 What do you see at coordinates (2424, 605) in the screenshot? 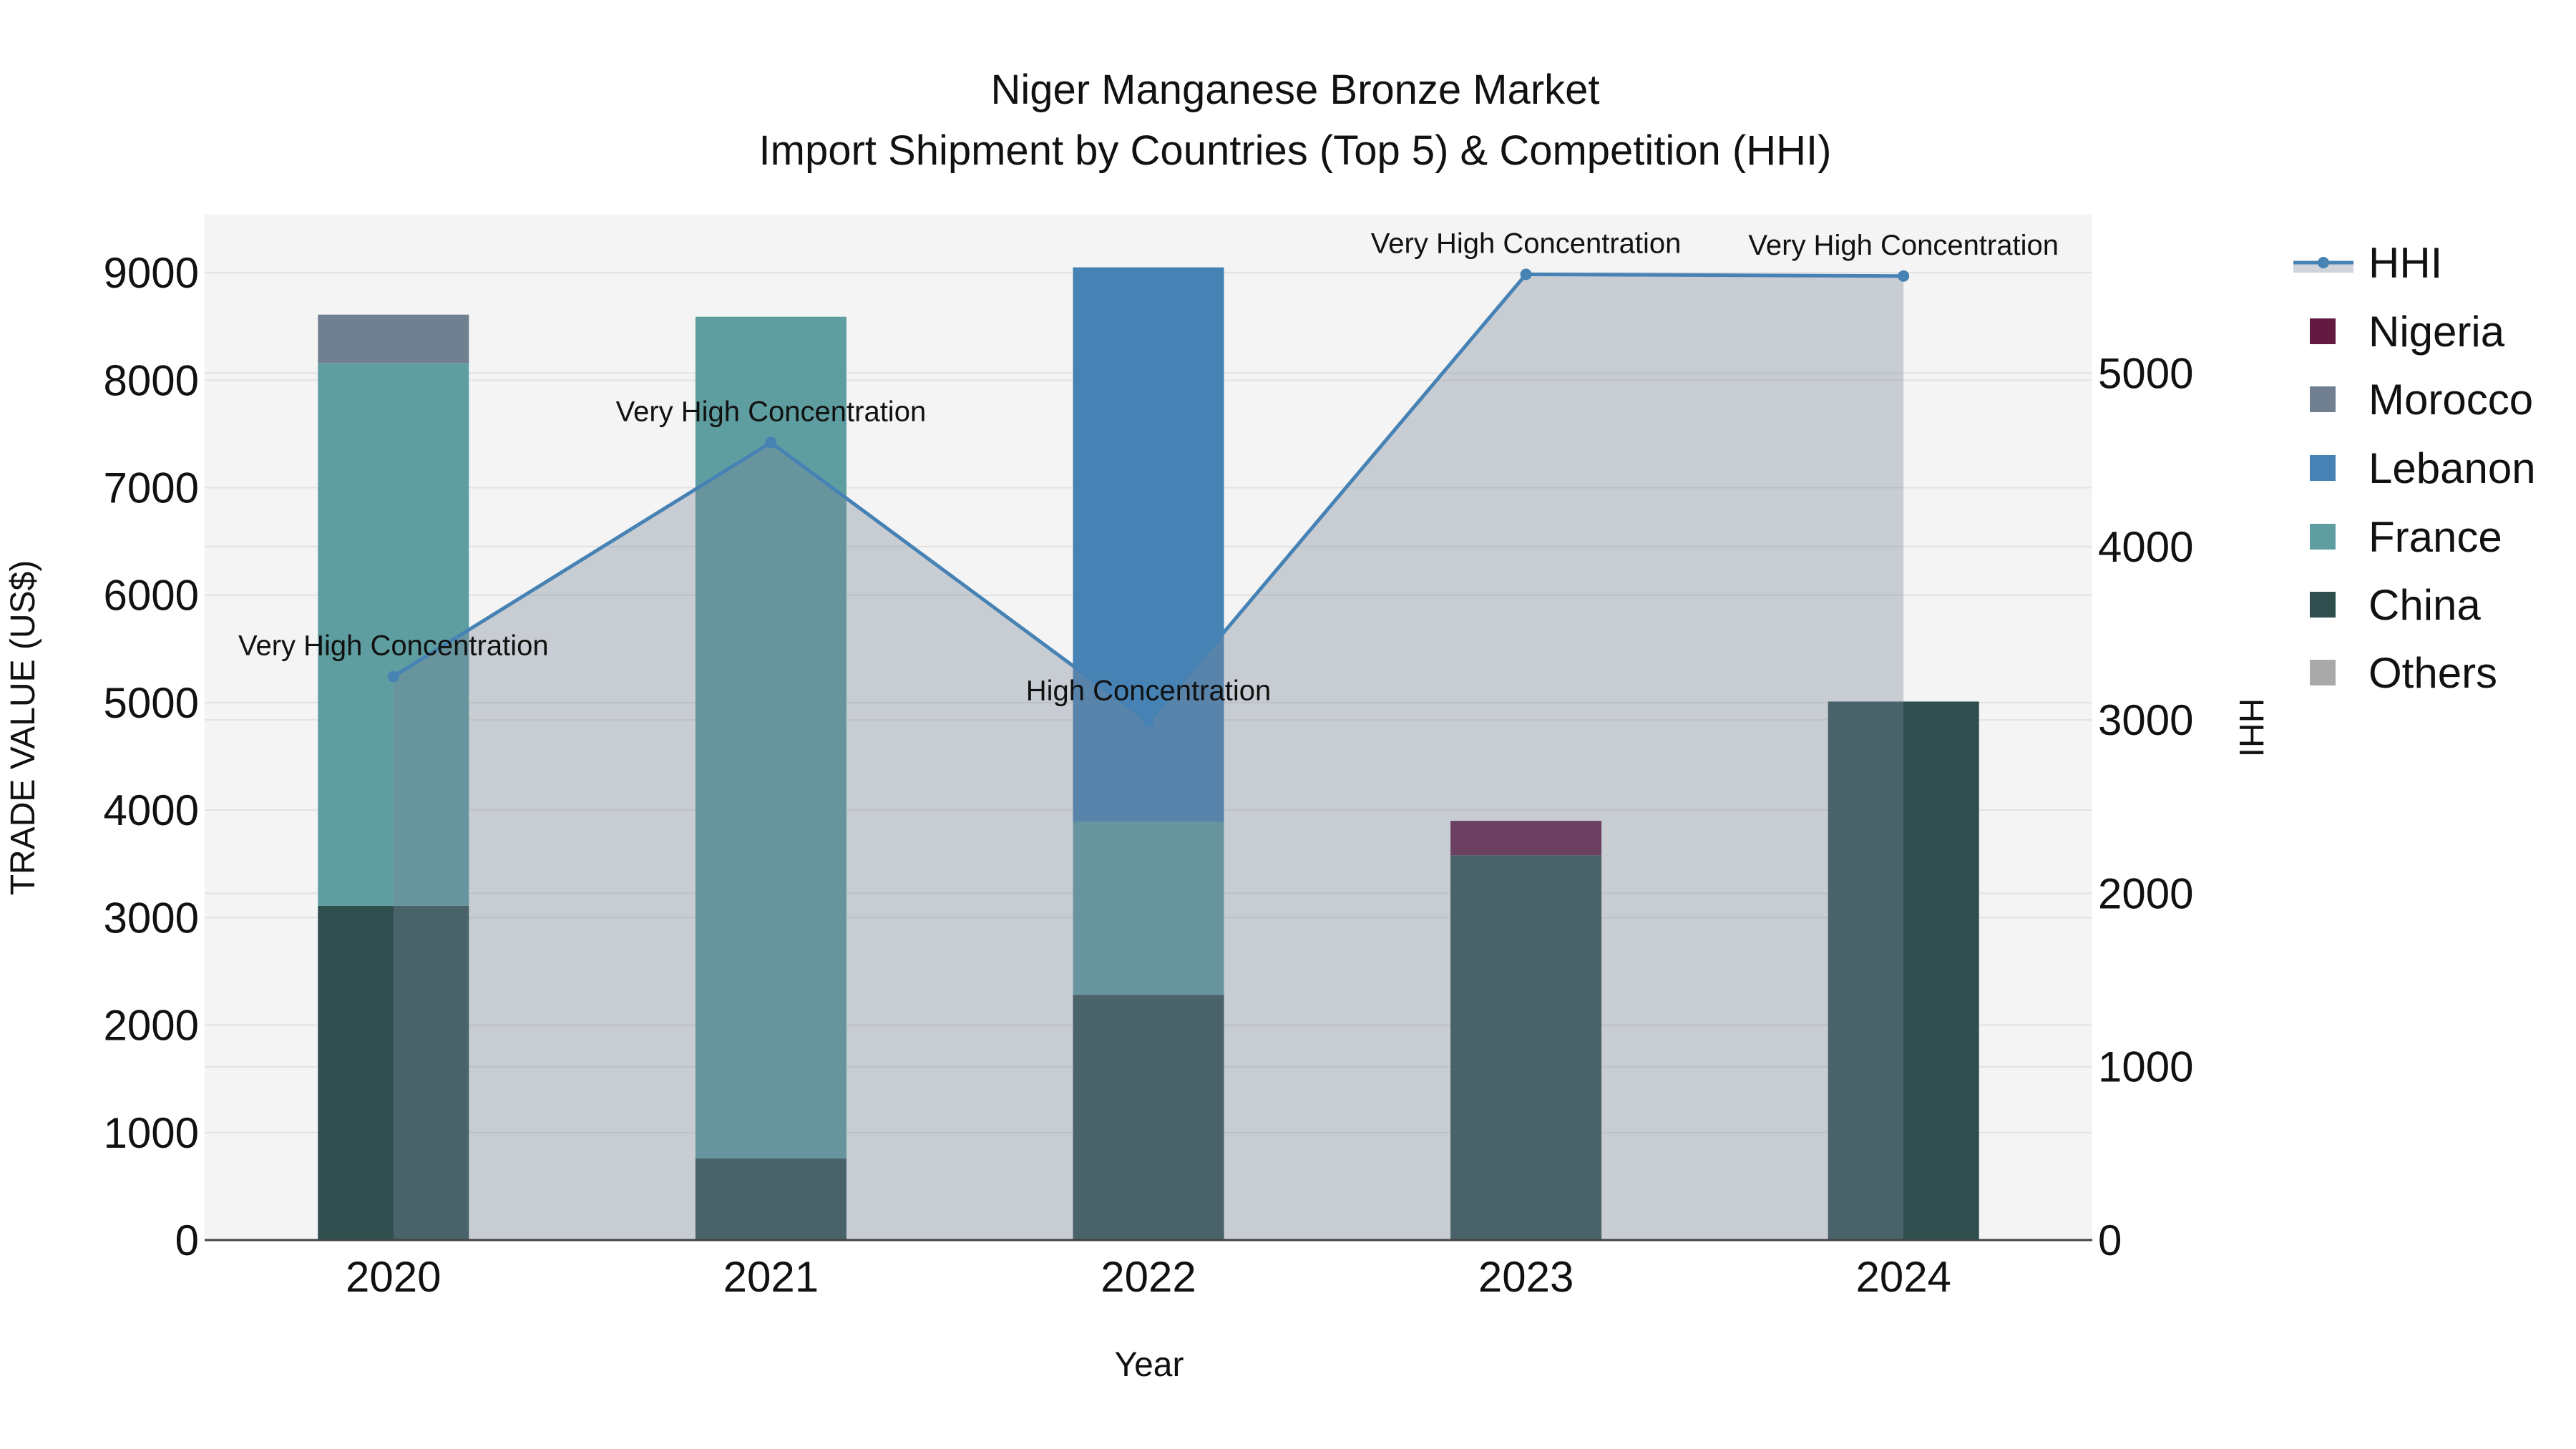
I see `legend-label-china: China` at bounding box center [2424, 605].